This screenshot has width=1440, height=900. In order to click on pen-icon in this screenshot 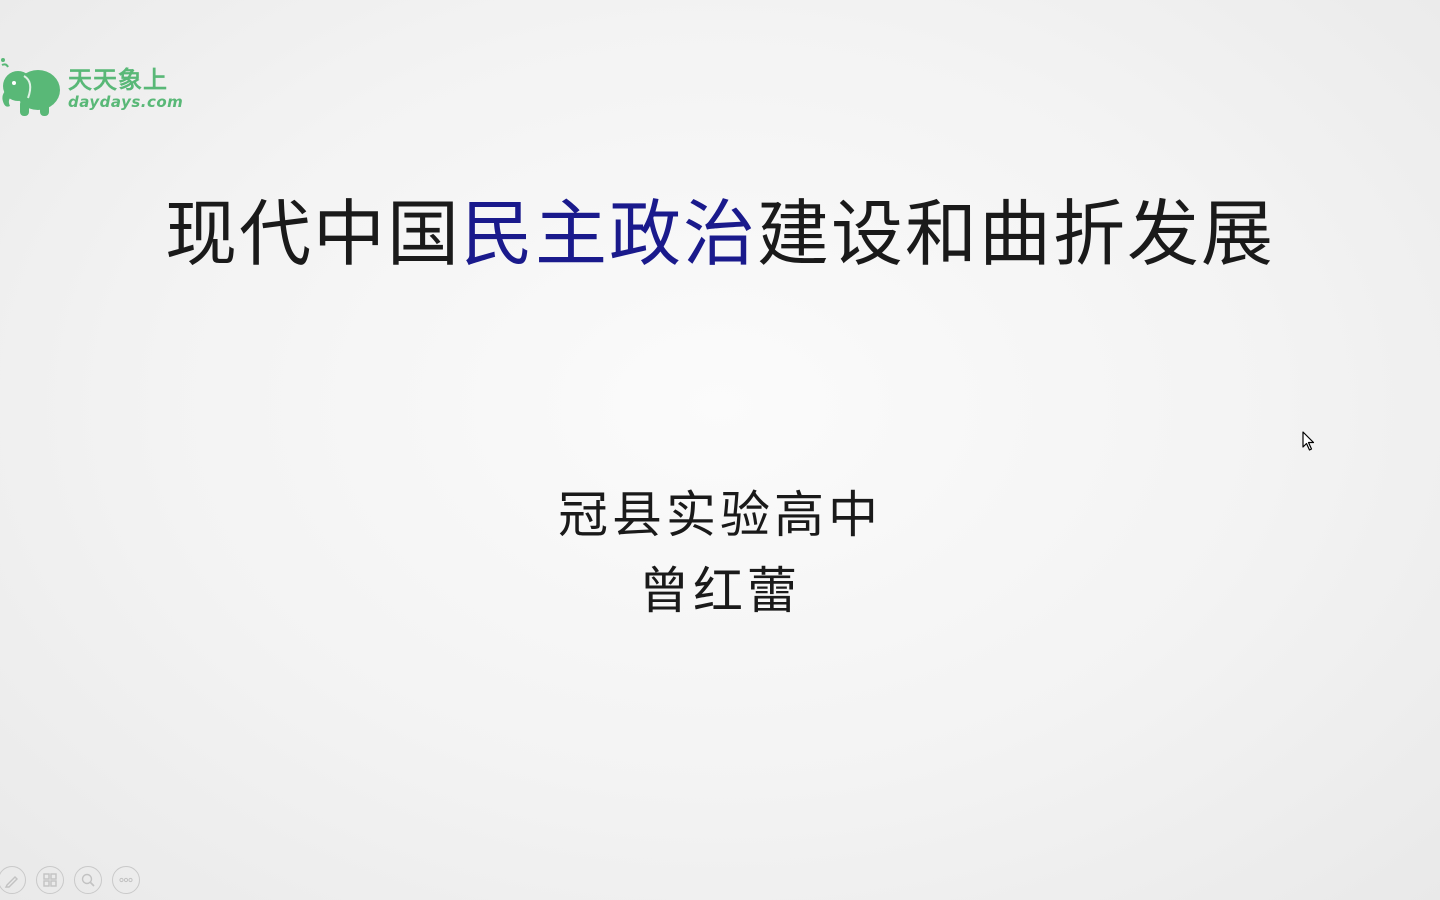, I will do `click(11, 882)`.